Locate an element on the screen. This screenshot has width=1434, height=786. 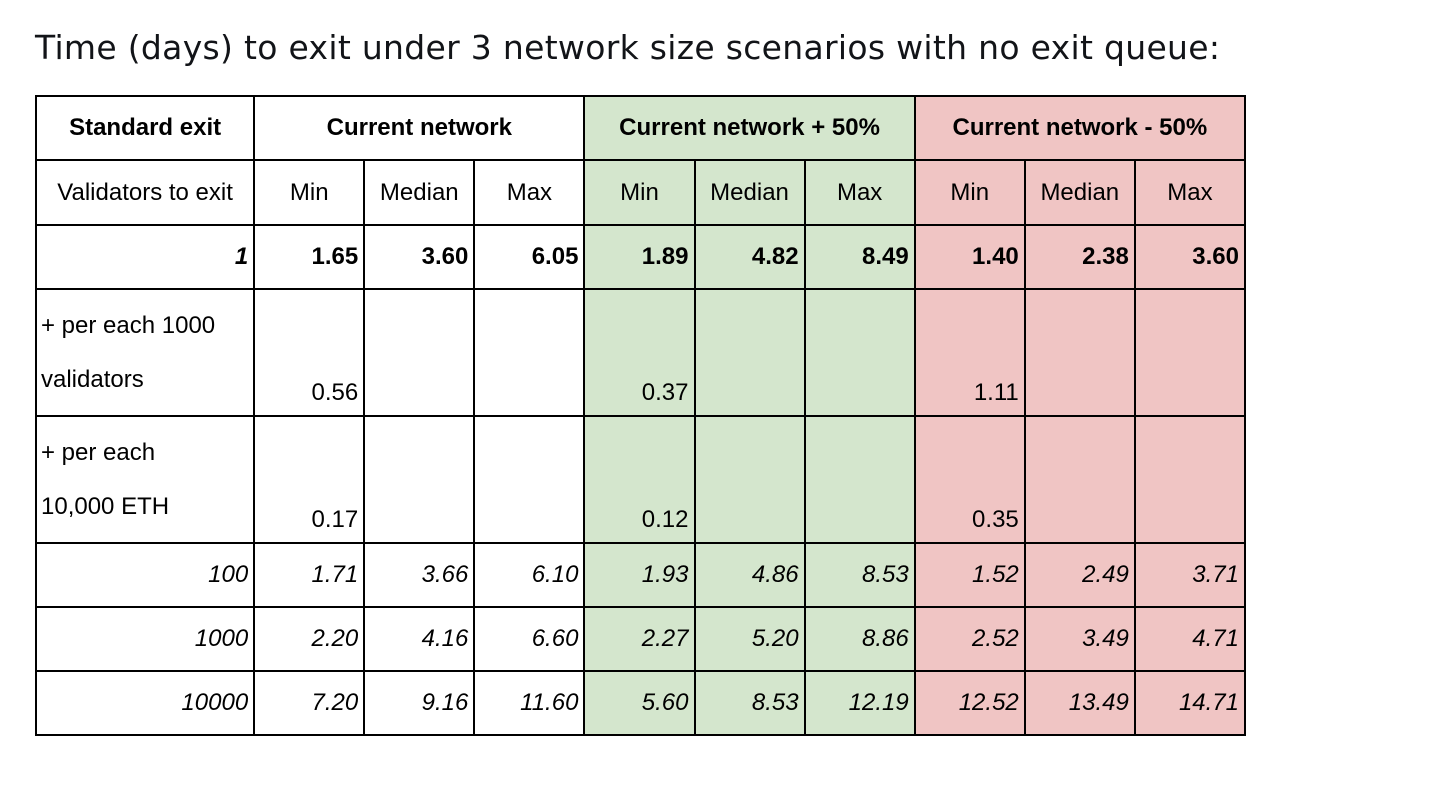
cell-plus50-min: 2.27 is located at coordinates (639, 639).